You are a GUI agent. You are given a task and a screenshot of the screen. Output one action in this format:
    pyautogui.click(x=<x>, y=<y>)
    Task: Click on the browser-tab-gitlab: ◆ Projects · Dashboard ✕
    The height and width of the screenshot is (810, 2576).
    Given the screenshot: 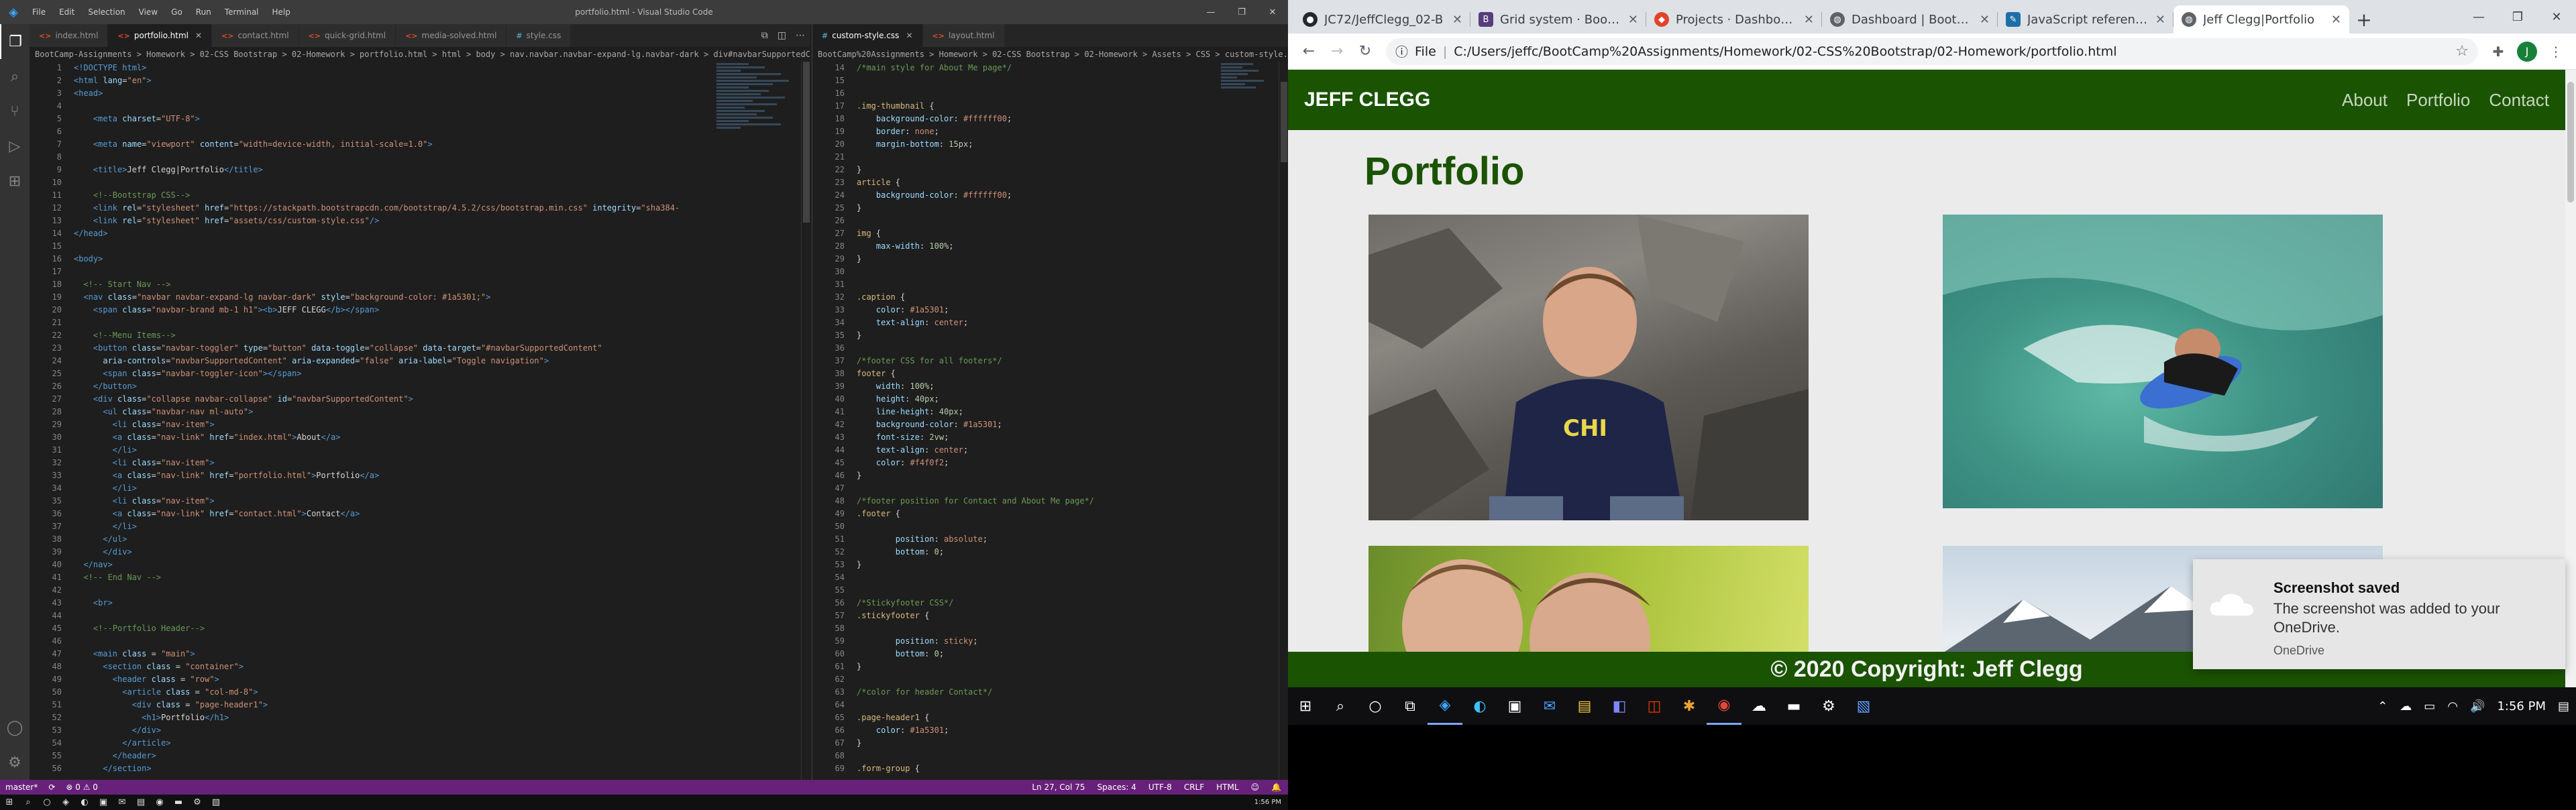 What is the action you would take?
    pyautogui.click(x=1734, y=19)
    